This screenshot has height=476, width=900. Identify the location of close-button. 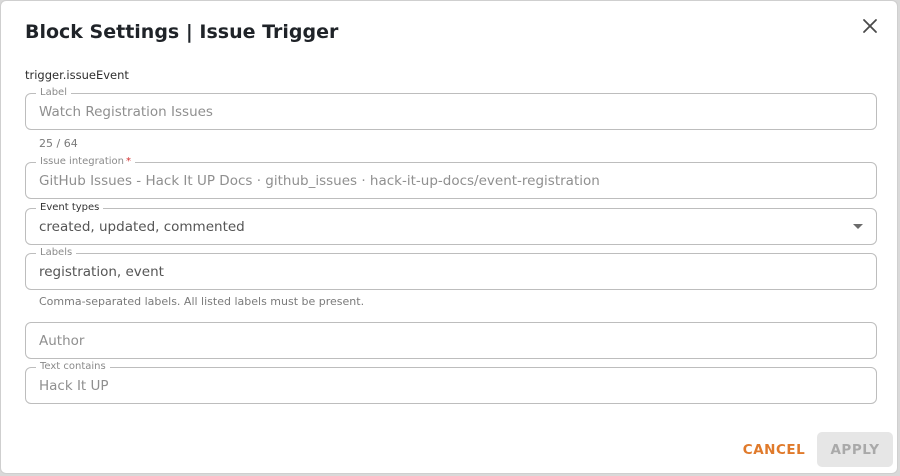
(870, 26).